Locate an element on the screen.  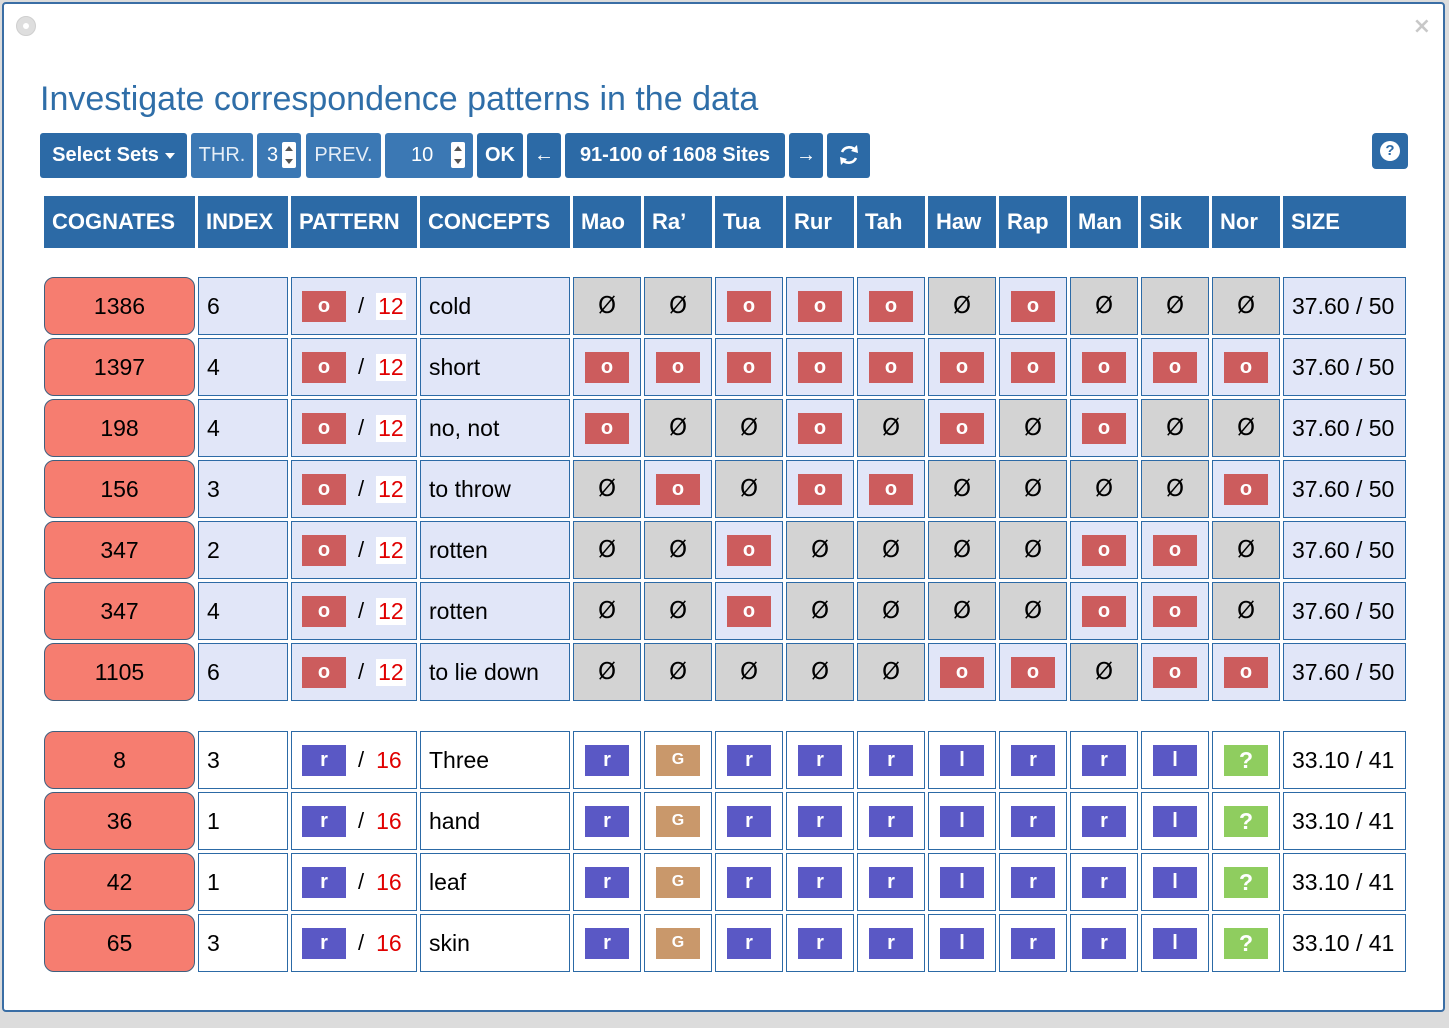
close-icon: × is located at coordinates (1422, 26).